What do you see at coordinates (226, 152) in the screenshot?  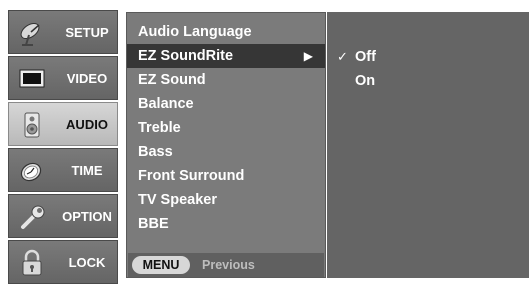 I see `menu-item-bass: Bass` at bounding box center [226, 152].